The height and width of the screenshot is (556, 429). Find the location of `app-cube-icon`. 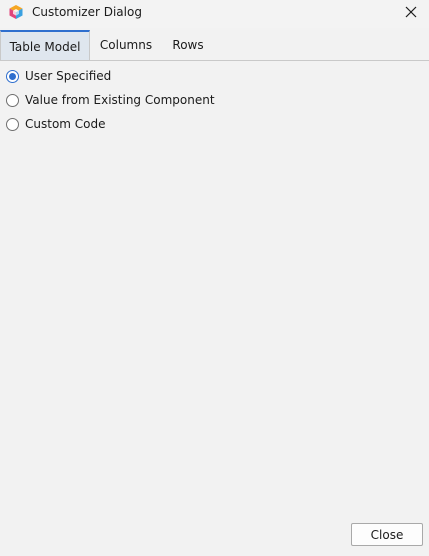

app-cube-icon is located at coordinates (16, 12).